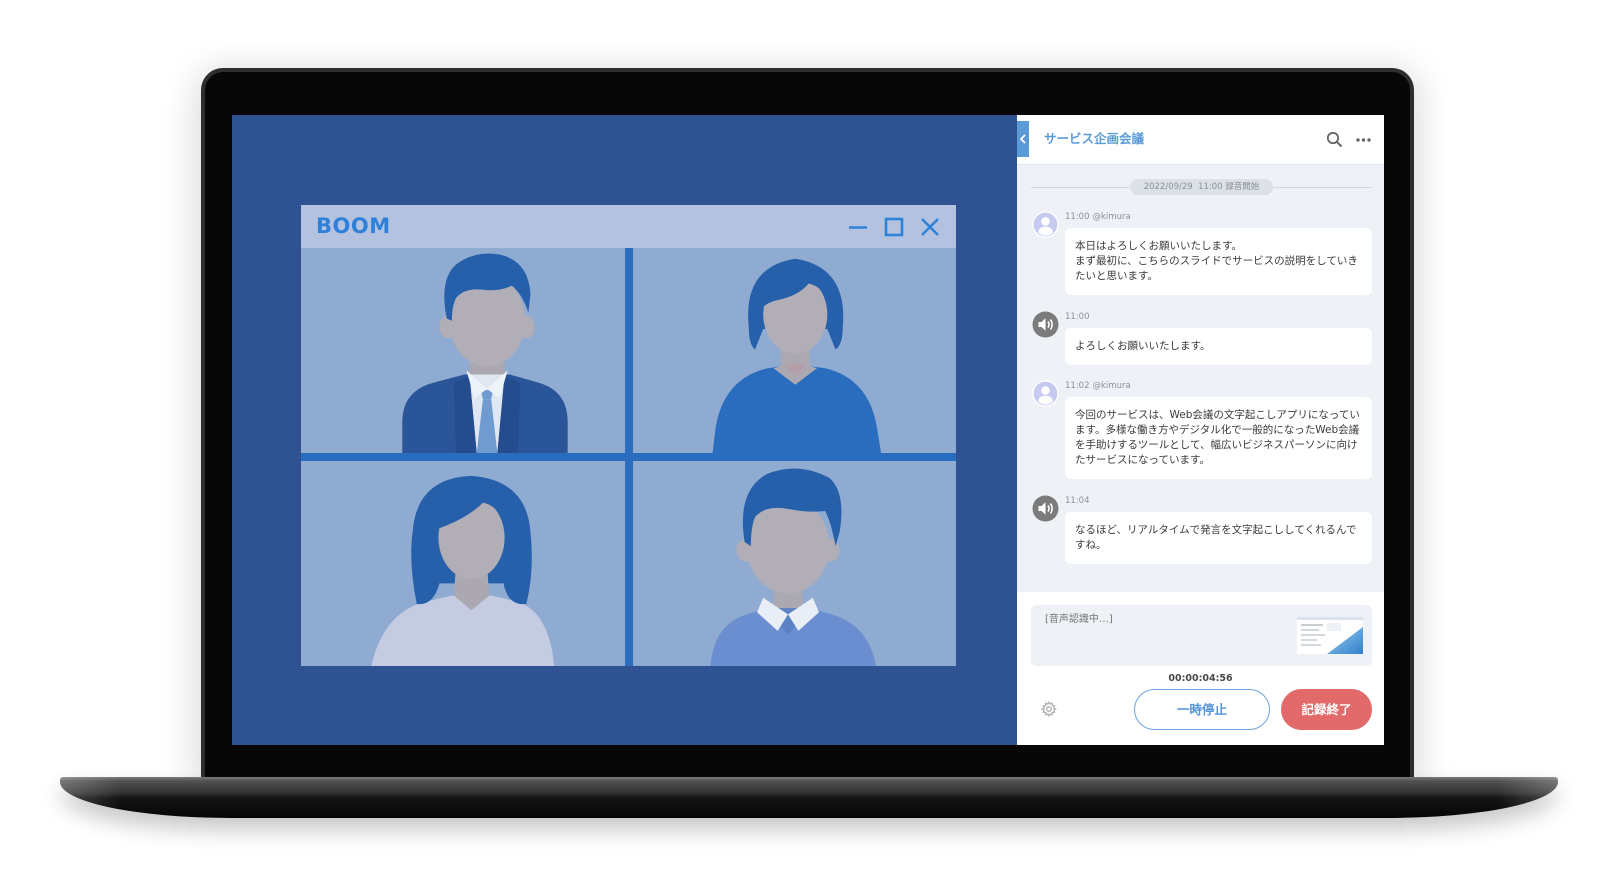  Describe the element at coordinates (1326, 709) in the screenshot. I see `stop-recording-button: 記録終了` at that location.